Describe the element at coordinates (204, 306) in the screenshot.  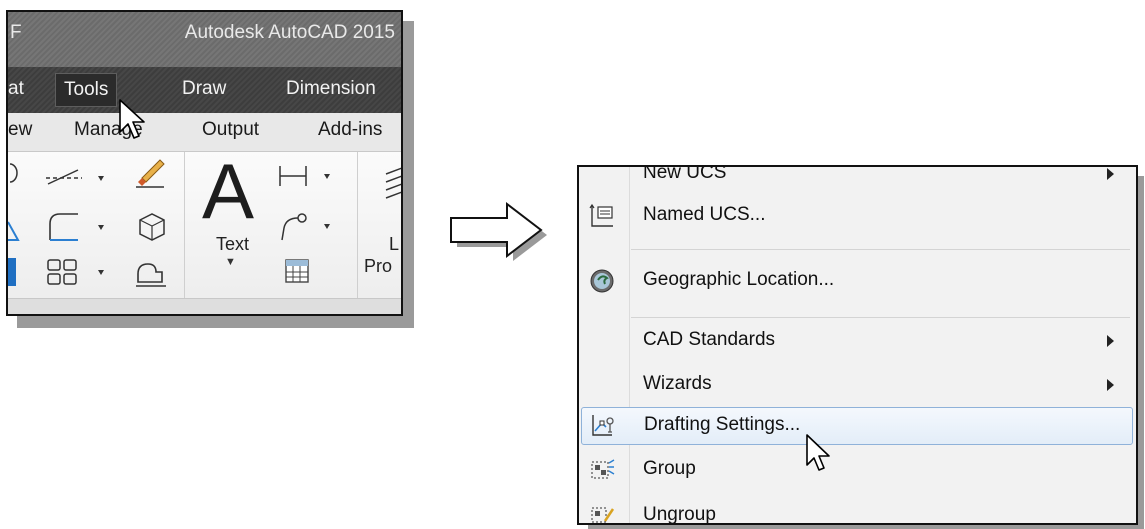
I see `ribbon-panel-titles` at that location.